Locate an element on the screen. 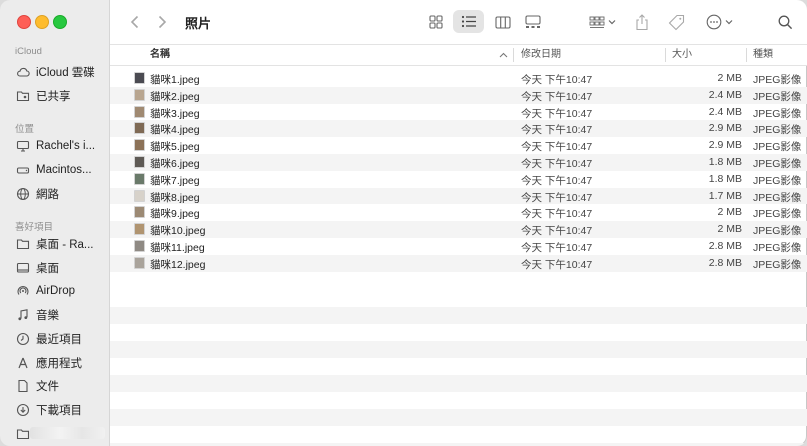  empty-row-stripe is located at coordinates (458, 383).